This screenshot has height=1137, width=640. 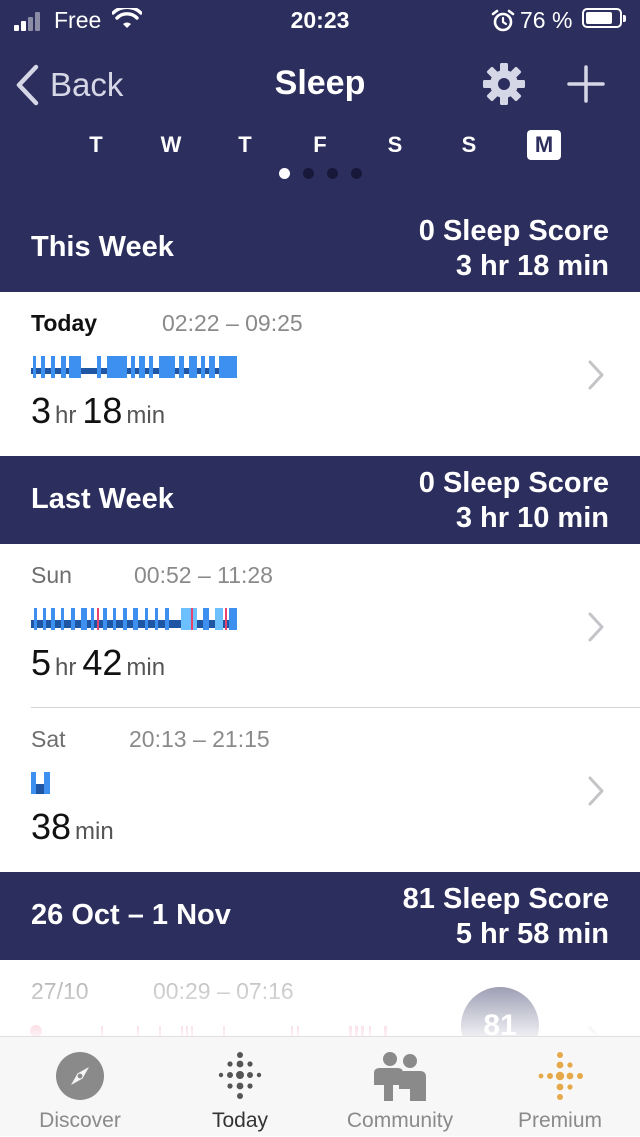 What do you see at coordinates (27, 85) in the screenshot?
I see `chevron-left-icon` at bounding box center [27, 85].